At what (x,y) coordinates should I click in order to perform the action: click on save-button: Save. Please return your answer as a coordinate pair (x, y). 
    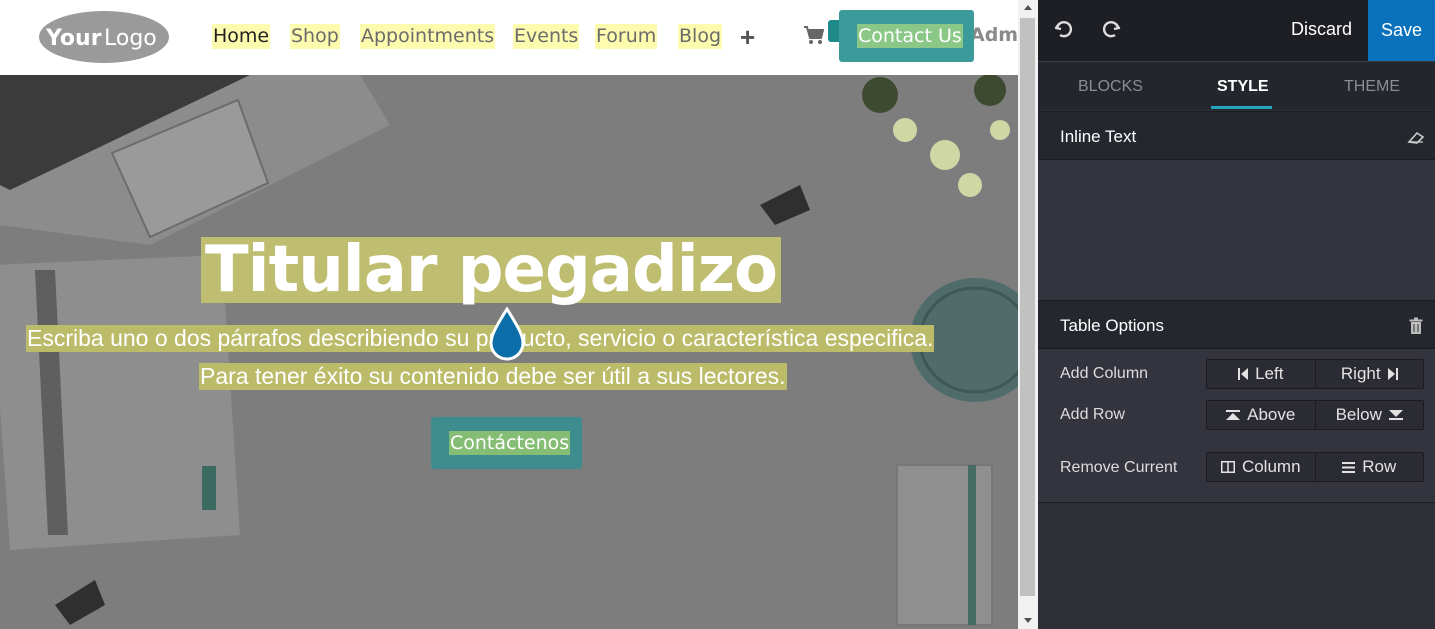
    Looking at the image, I should click on (1401, 30).